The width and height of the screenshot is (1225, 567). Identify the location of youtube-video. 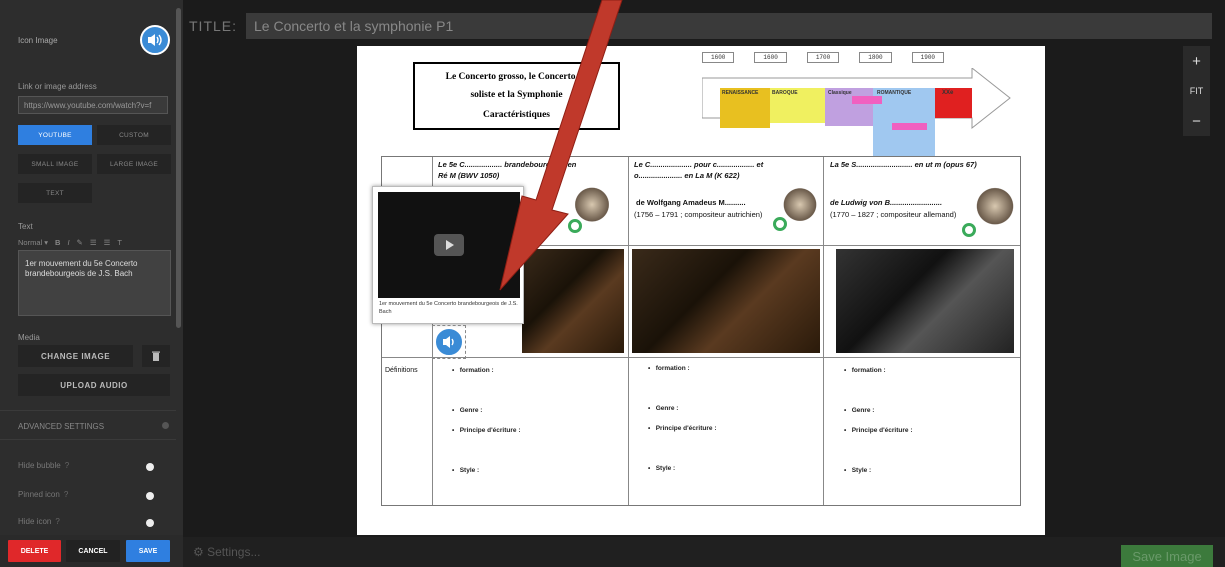
(449, 245).